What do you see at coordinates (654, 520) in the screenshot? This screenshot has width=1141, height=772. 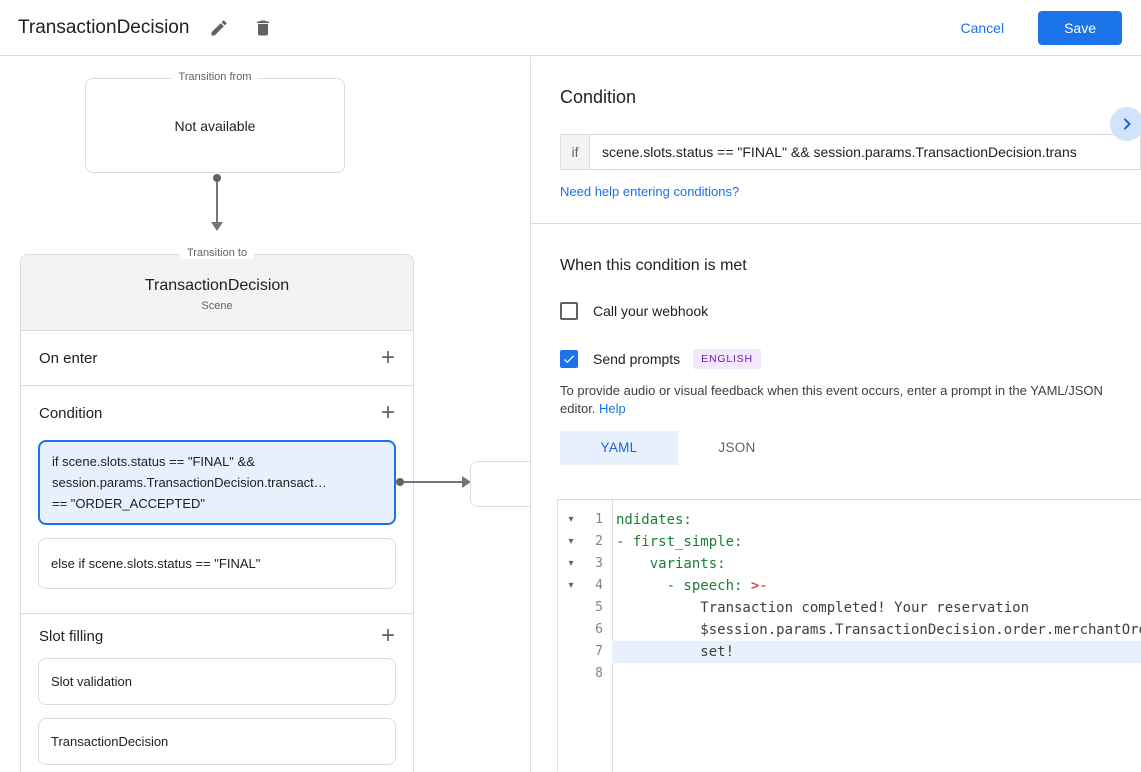 I see `code-token: ndidates:` at bounding box center [654, 520].